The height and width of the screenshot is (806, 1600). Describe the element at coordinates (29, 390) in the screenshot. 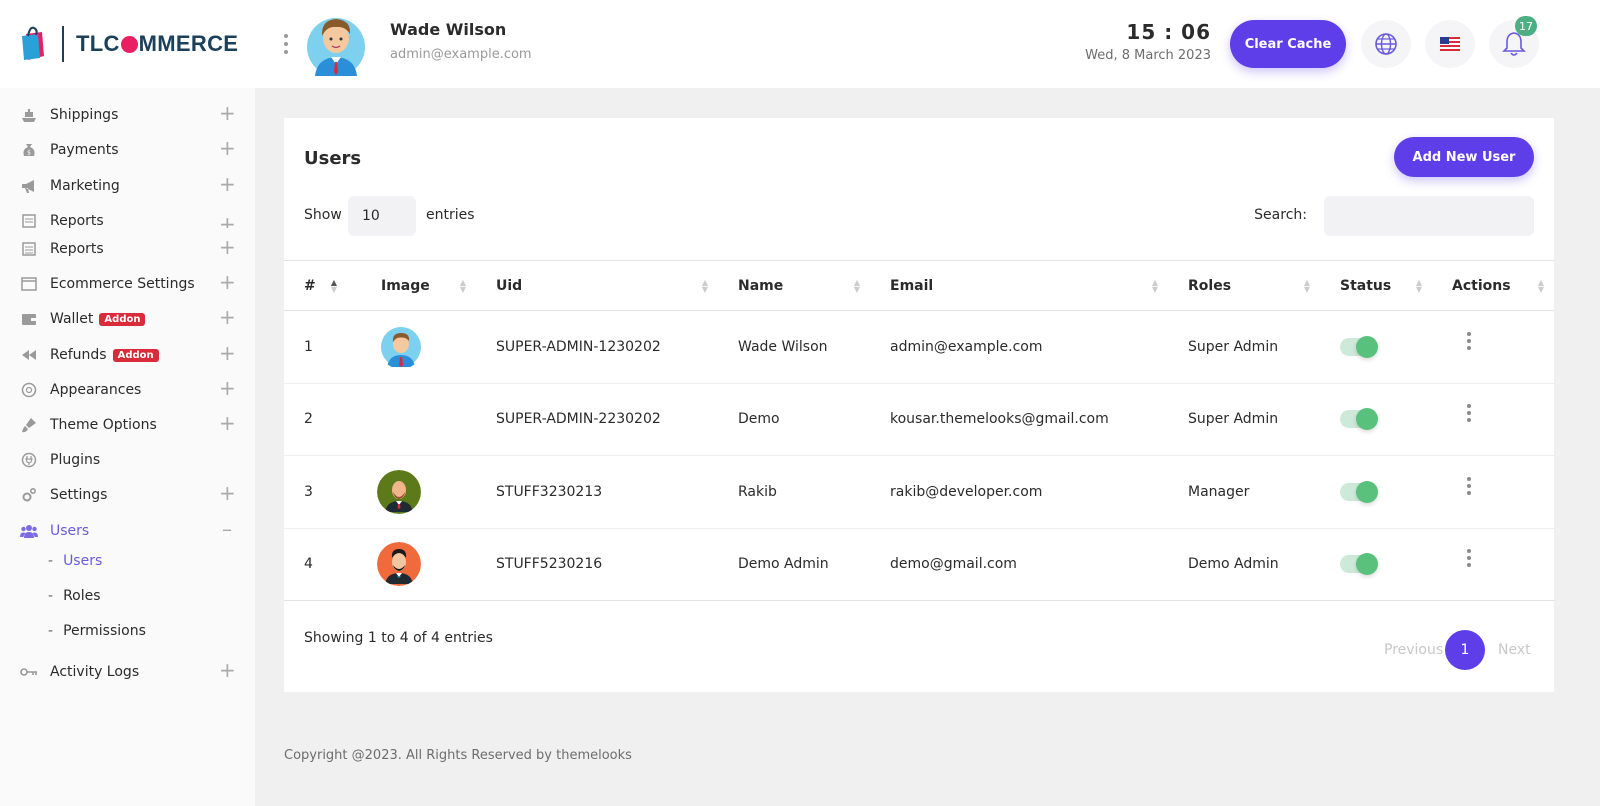

I see `palette-icon` at that location.